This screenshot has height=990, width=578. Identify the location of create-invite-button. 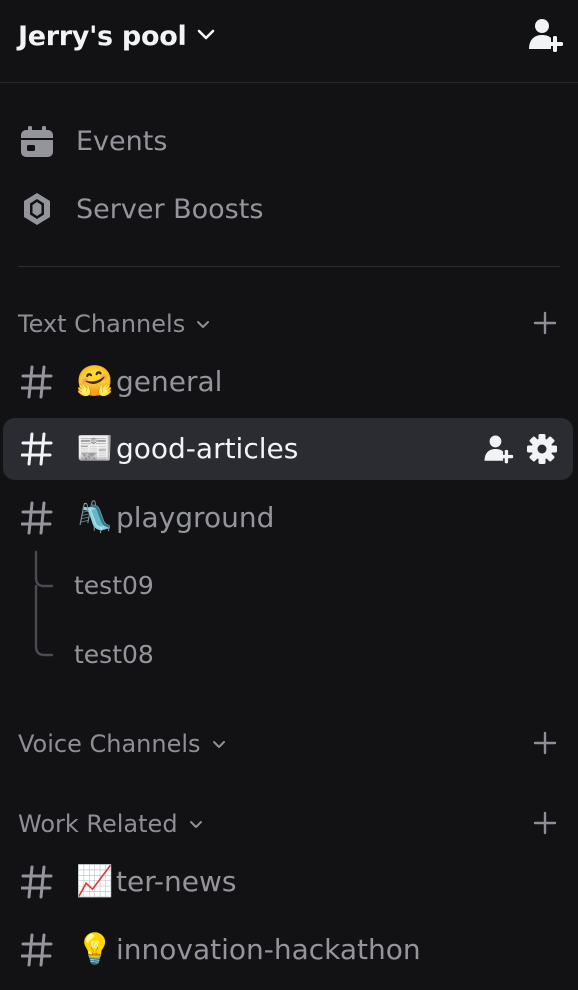
(498, 449).